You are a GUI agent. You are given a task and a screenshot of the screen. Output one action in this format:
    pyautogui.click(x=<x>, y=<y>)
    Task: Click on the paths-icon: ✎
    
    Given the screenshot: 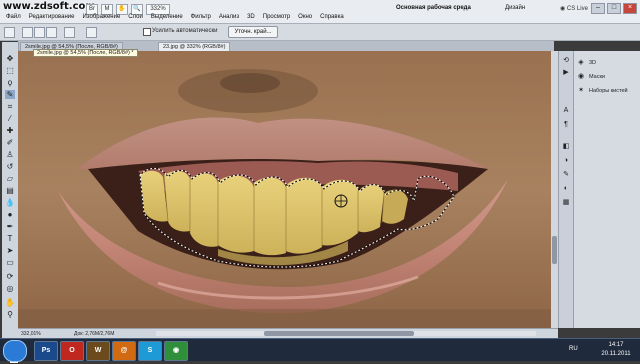 What is the action you would take?
    pyautogui.click(x=566, y=175)
    